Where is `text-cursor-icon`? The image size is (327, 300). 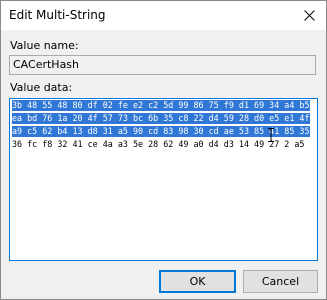 text-cursor-icon is located at coordinates (271, 135).